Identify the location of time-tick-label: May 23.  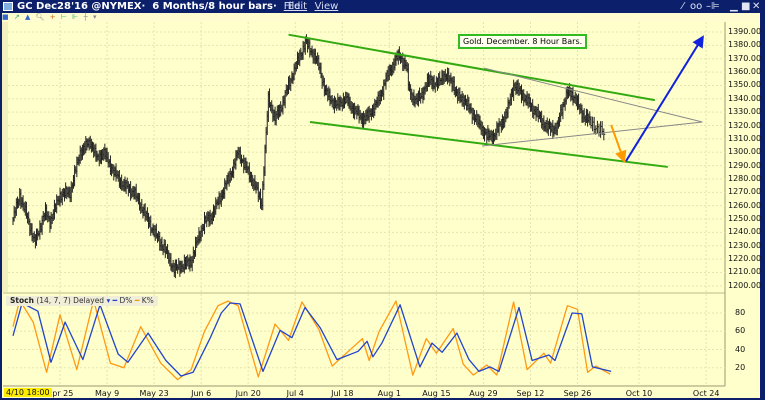
(154, 393).